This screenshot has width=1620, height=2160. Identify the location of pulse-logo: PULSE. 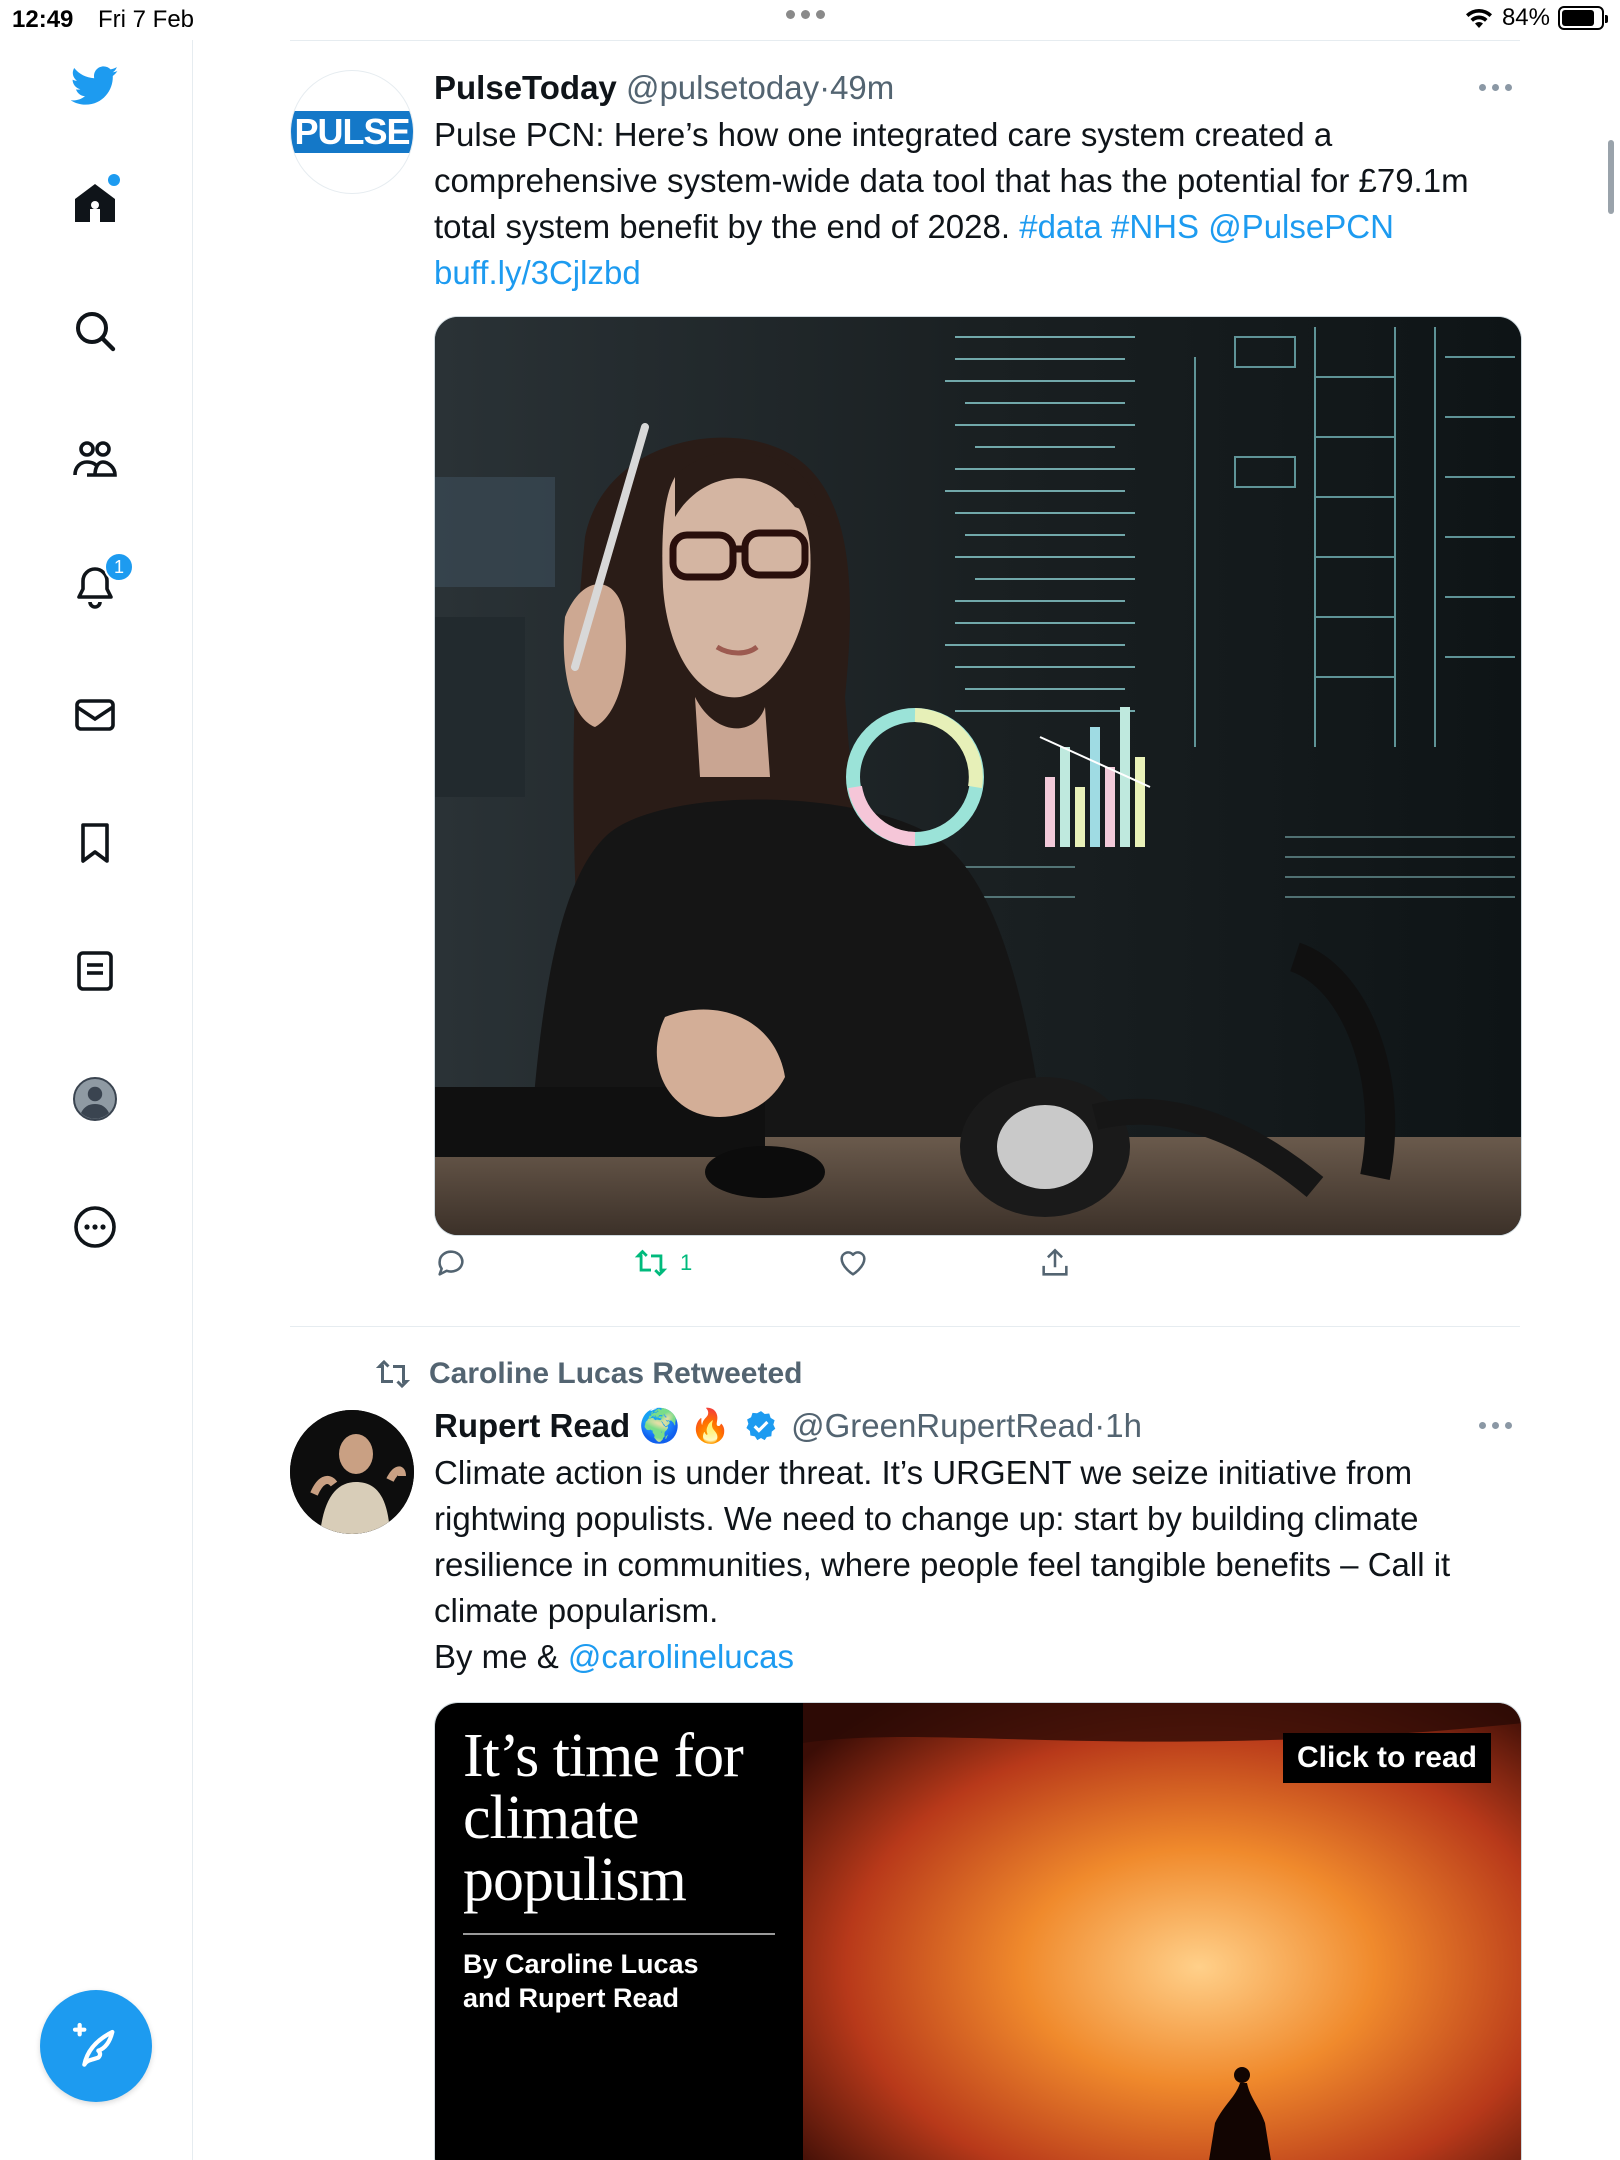
(352, 132).